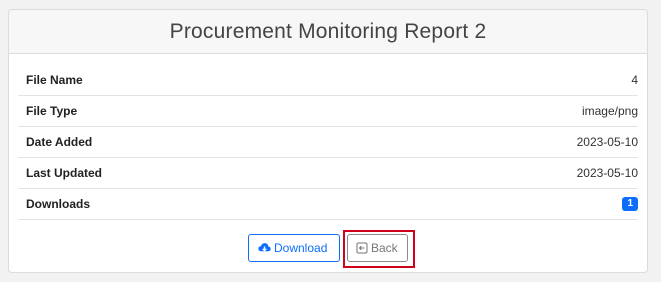  I want to click on detail-row-last-updated: Last Updated 2023-05-10, so click(328, 173).